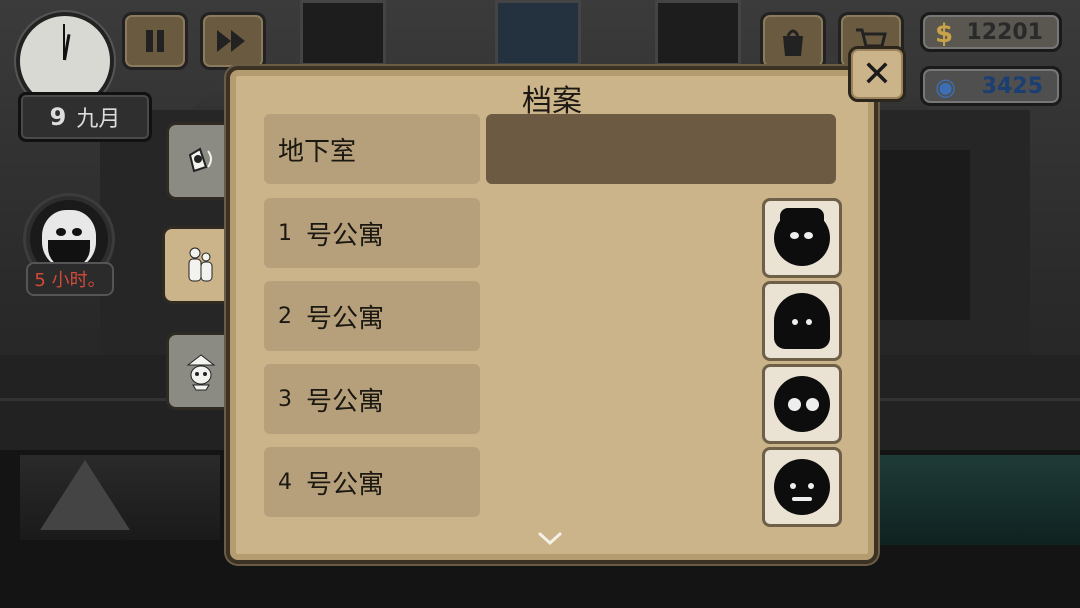  I want to click on people-icon, so click(200, 264).